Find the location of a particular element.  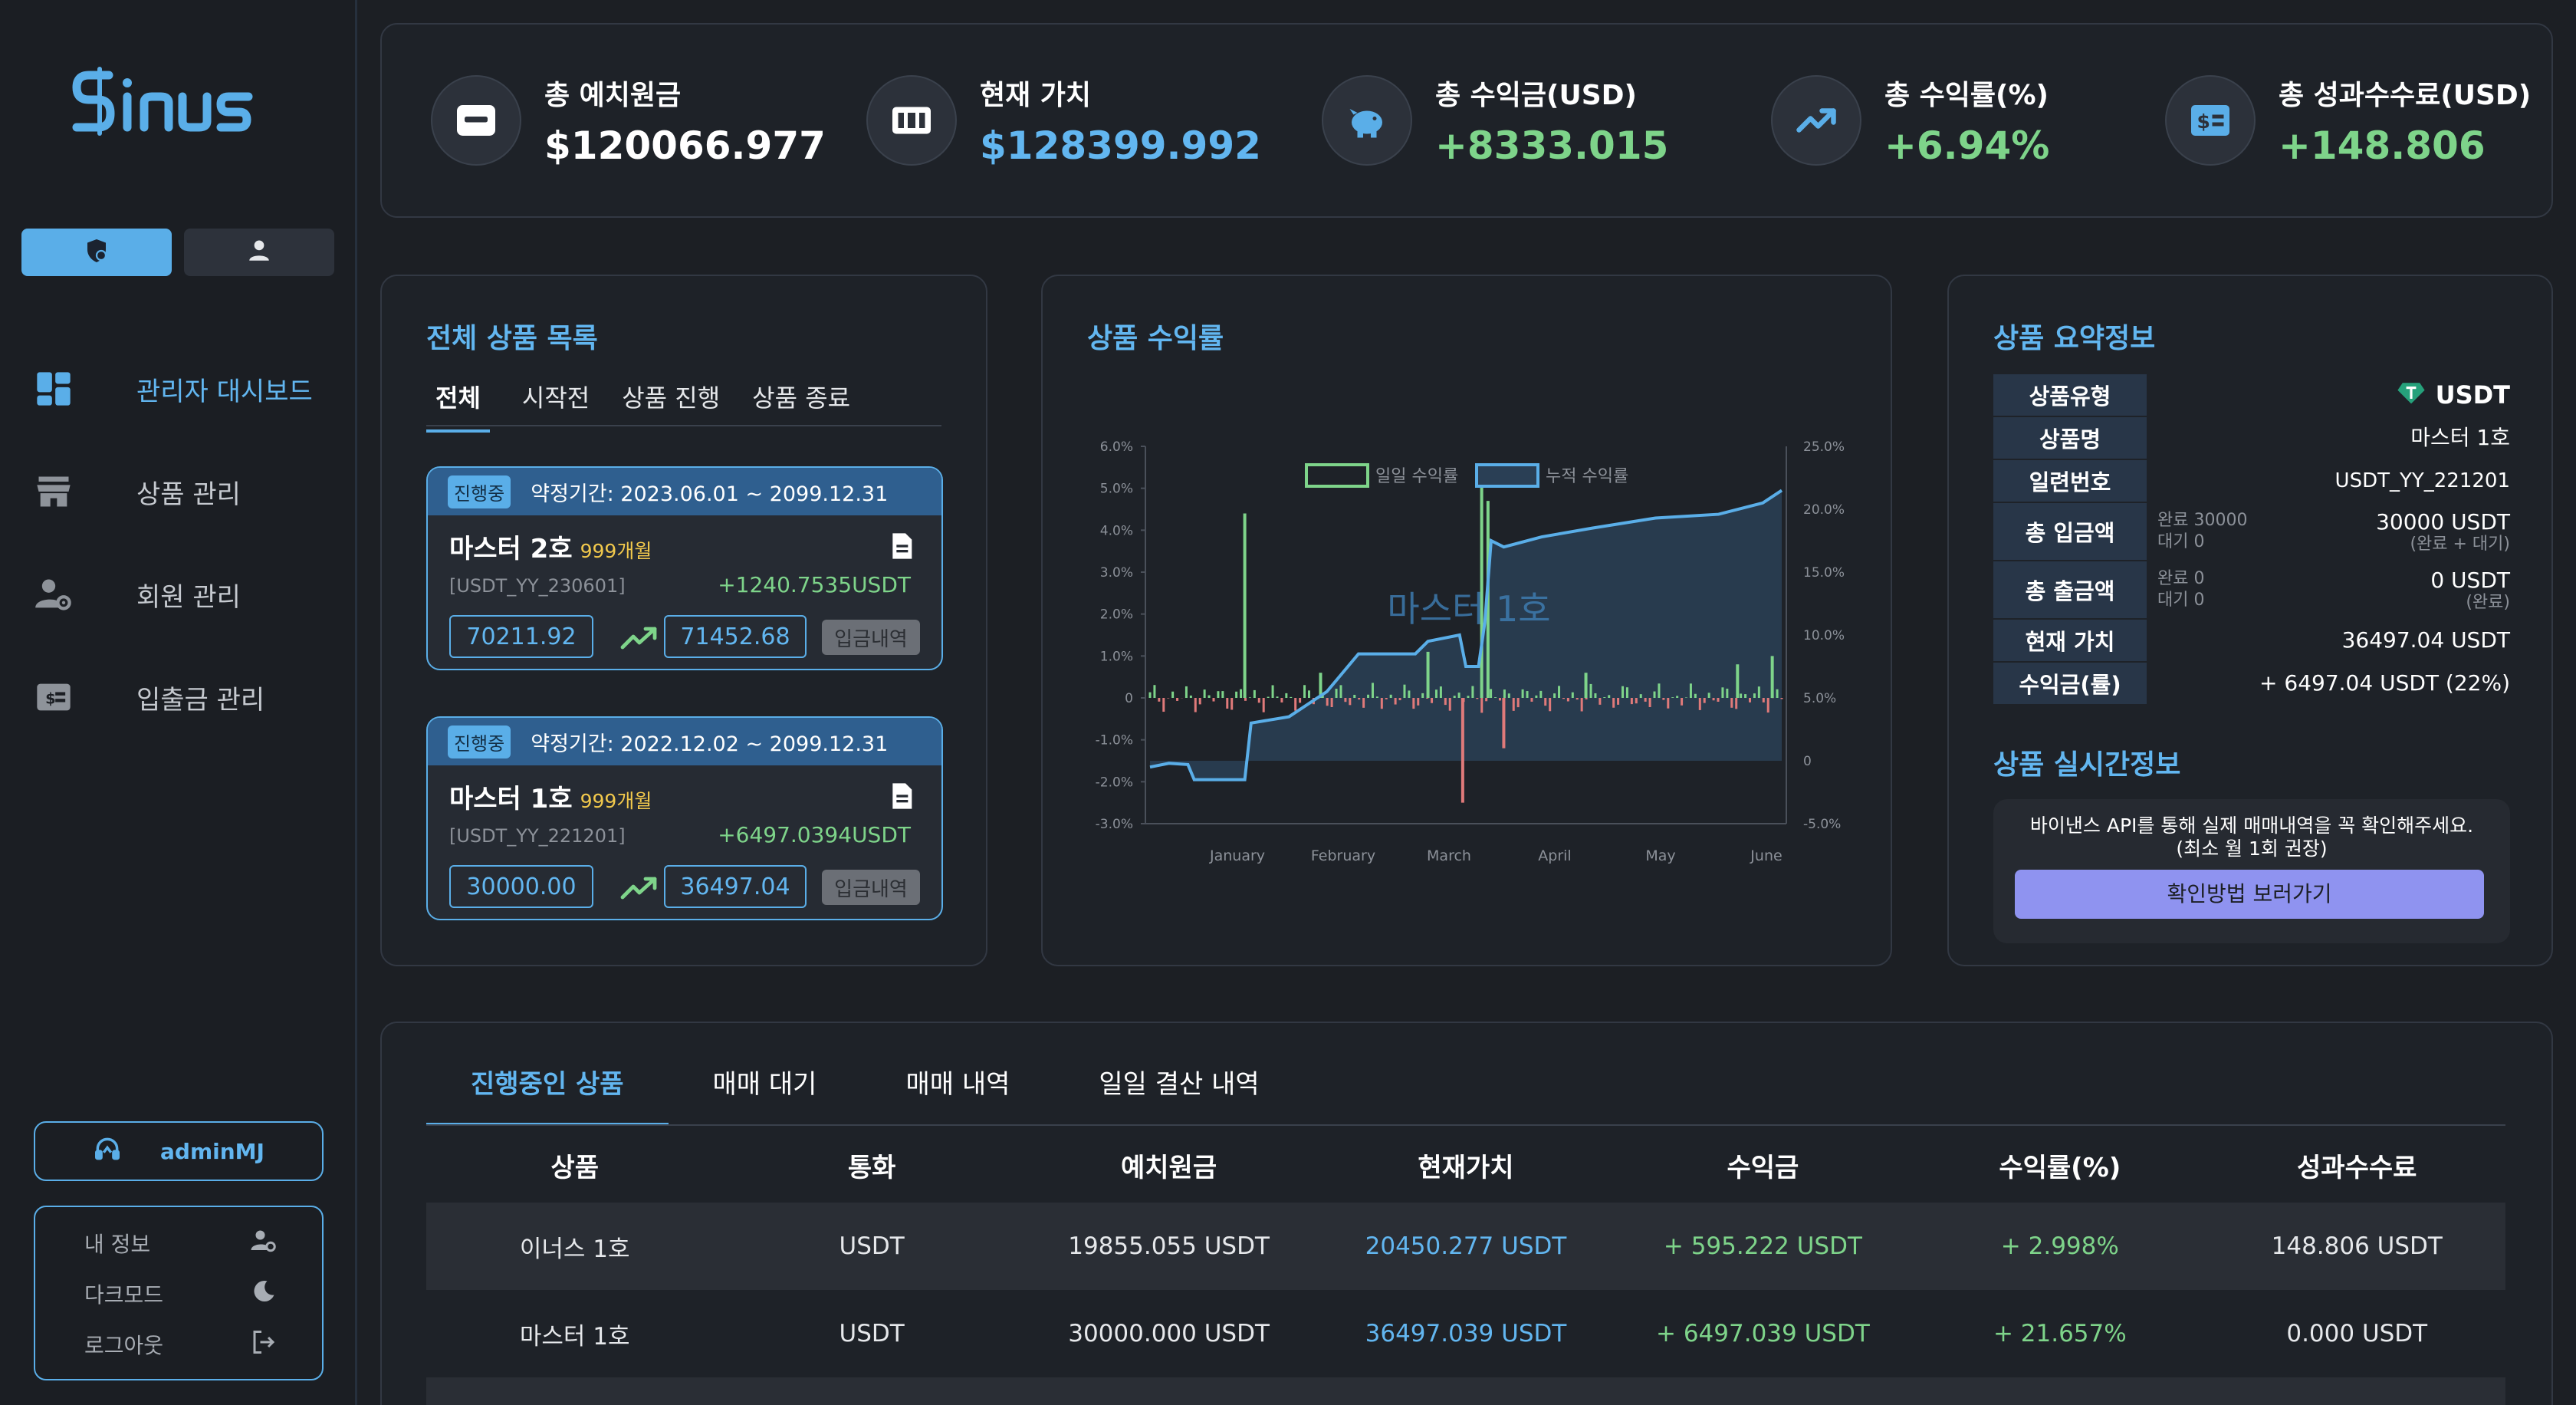

table-cell: 19855.055 USDT is located at coordinates (1169, 1246).